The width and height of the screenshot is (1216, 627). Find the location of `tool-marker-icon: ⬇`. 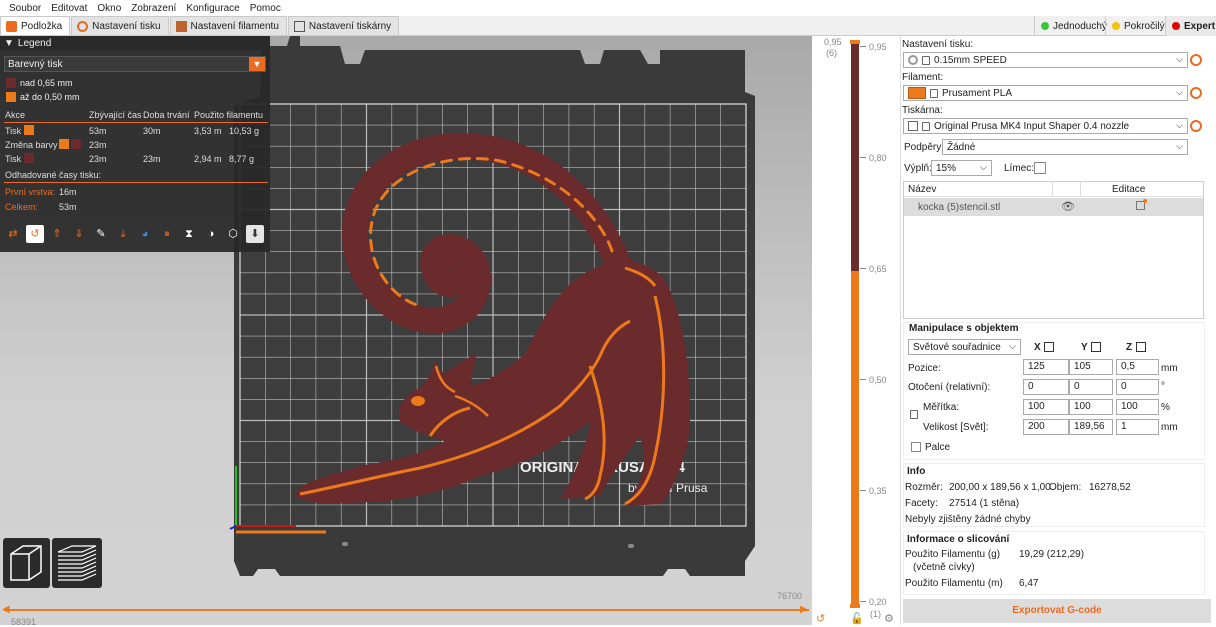

tool-marker-icon: ⬇ is located at coordinates (255, 234).